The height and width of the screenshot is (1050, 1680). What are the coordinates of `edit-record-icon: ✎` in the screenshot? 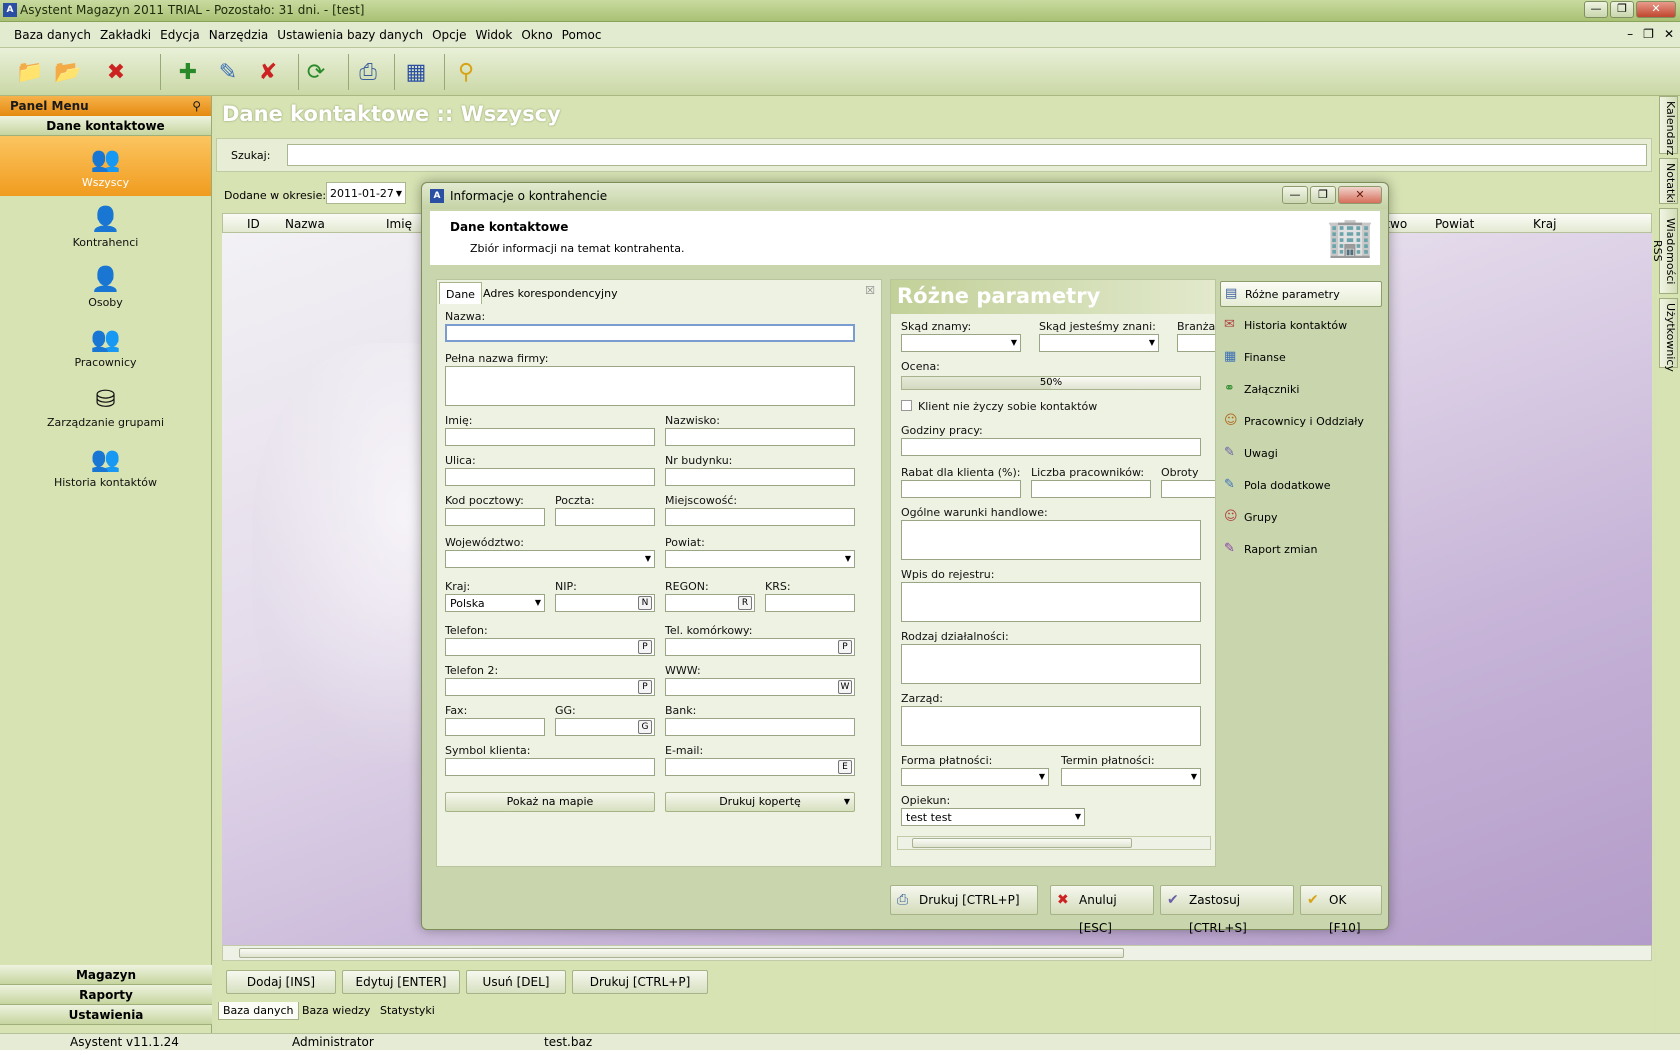 It's located at (228, 72).